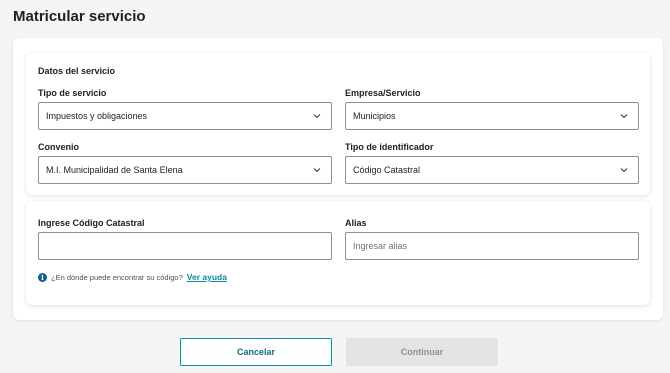 The image size is (670, 373). I want to click on empresa-servicio-select: Municipios, so click(492, 116).